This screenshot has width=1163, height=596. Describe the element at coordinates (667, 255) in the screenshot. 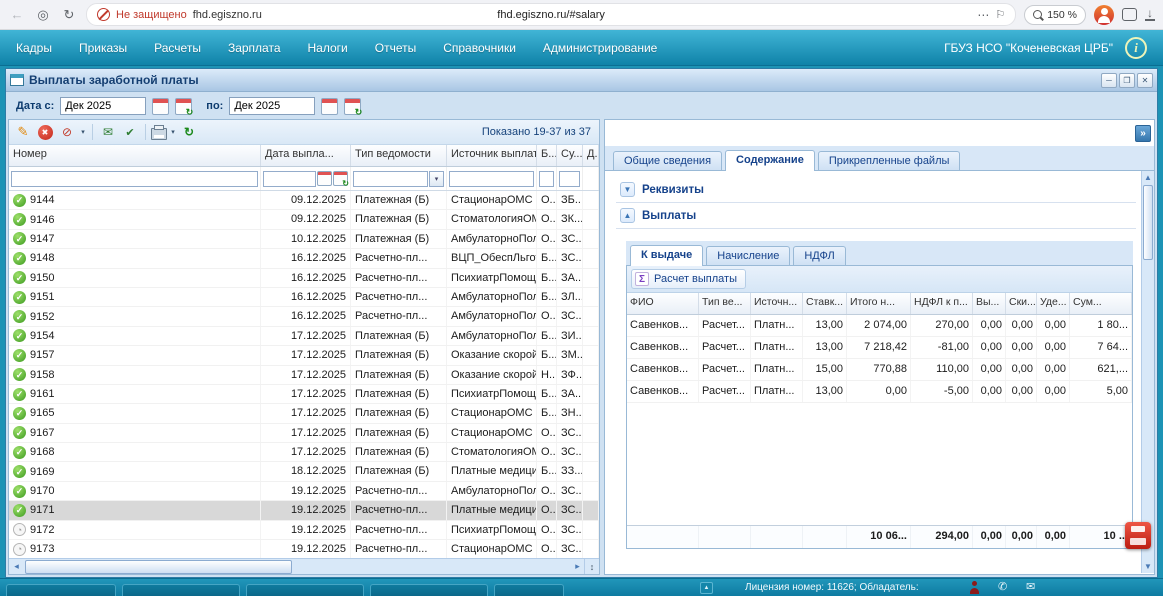

I see `payout-tab: К выдаче` at that location.